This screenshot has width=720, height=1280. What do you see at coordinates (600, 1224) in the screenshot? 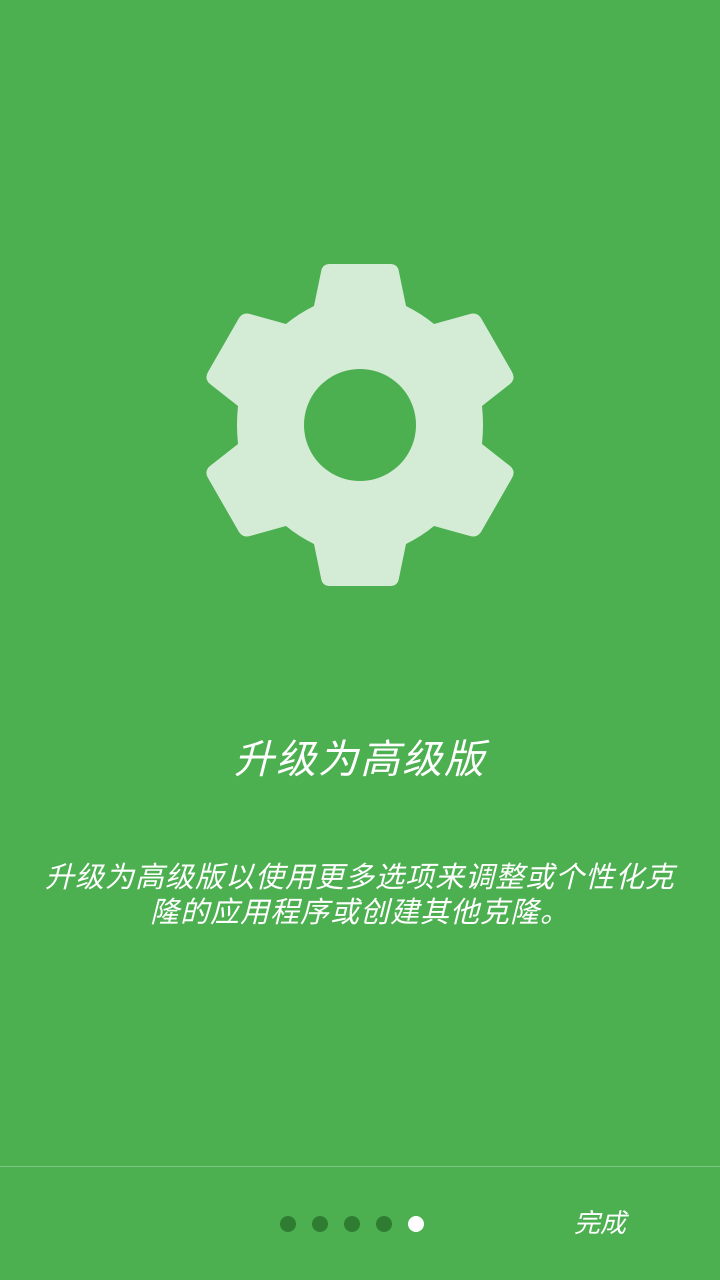
I see `done-button: 完成` at bounding box center [600, 1224].